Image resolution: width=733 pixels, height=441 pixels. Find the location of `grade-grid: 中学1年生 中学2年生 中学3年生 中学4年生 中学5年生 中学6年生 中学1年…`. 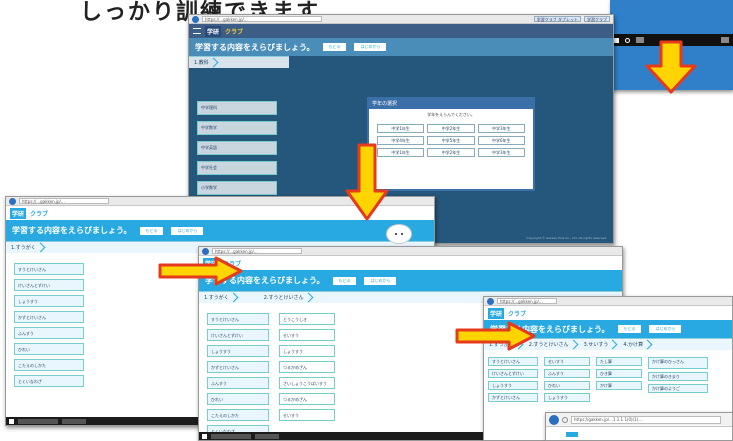

grade-grid: 中学1年生 中学2年生 中学3年生 中学4年生 中学5年生 中学6年生 中学1年… is located at coordinates (451, 140).